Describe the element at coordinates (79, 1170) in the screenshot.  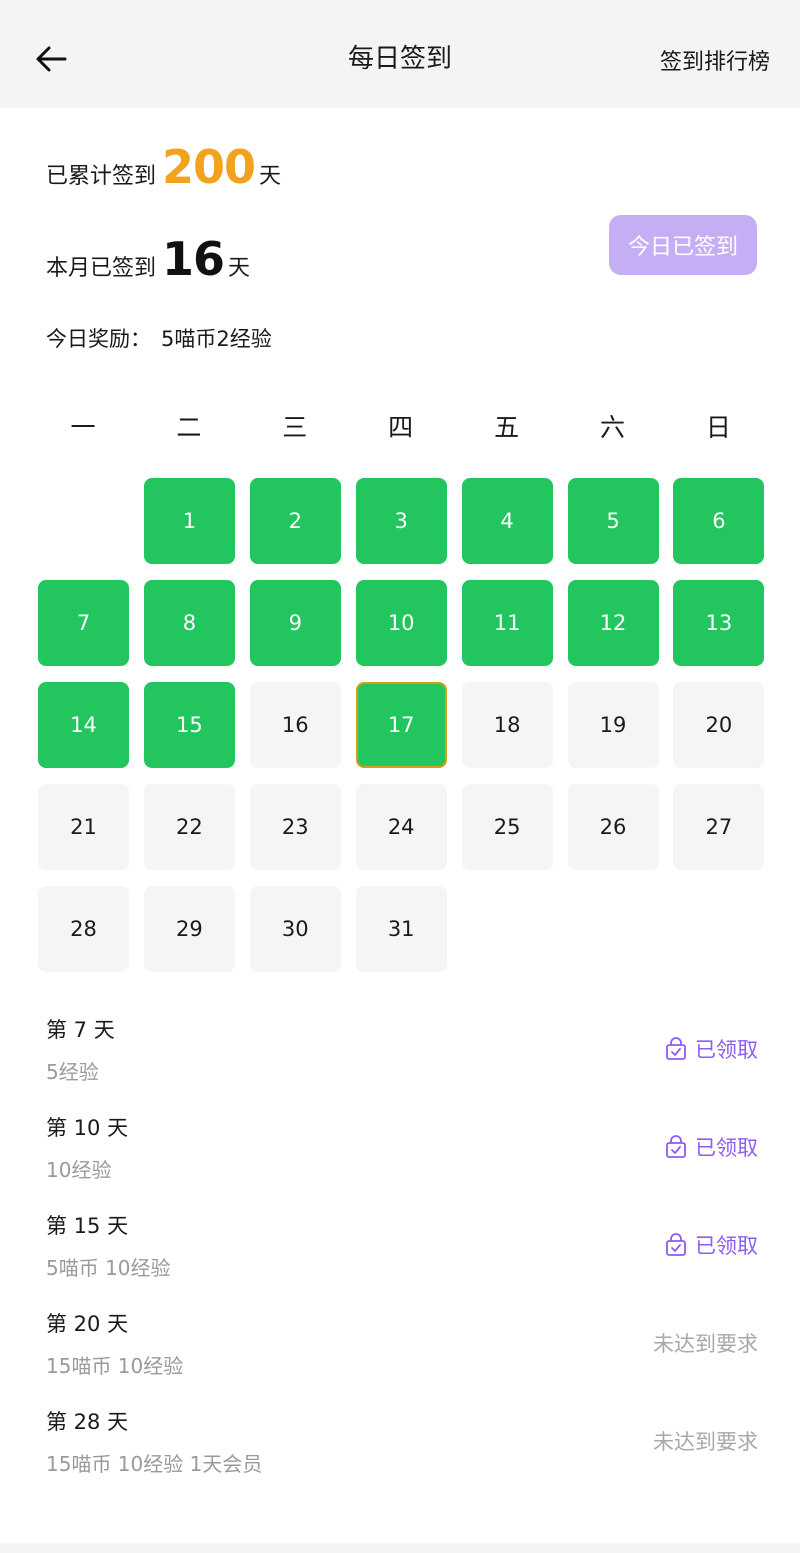
I see `reward-description: 10经验` at that location.